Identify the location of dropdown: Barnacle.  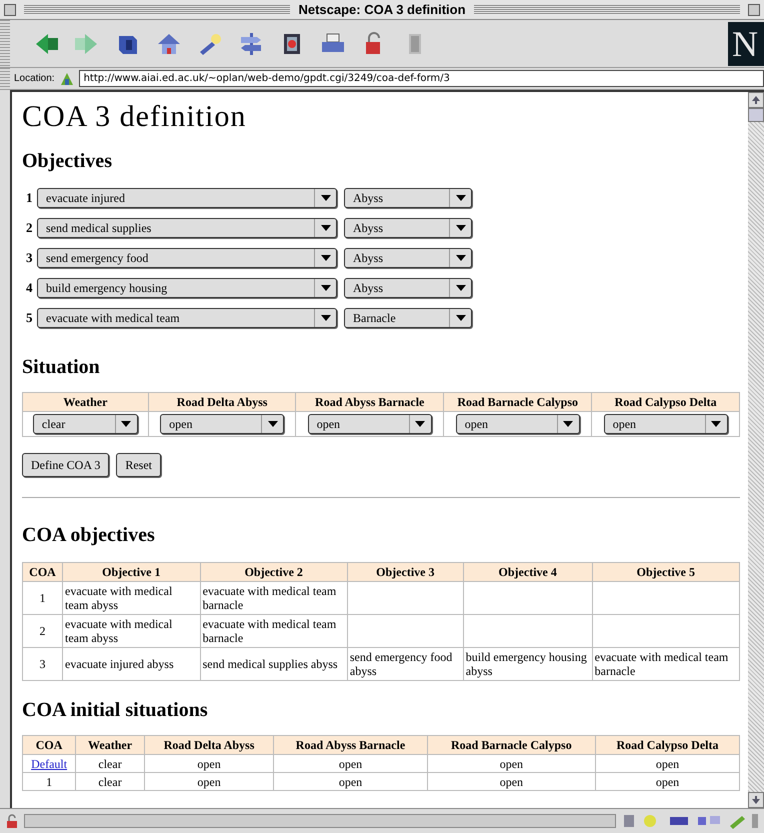
(408, 318).